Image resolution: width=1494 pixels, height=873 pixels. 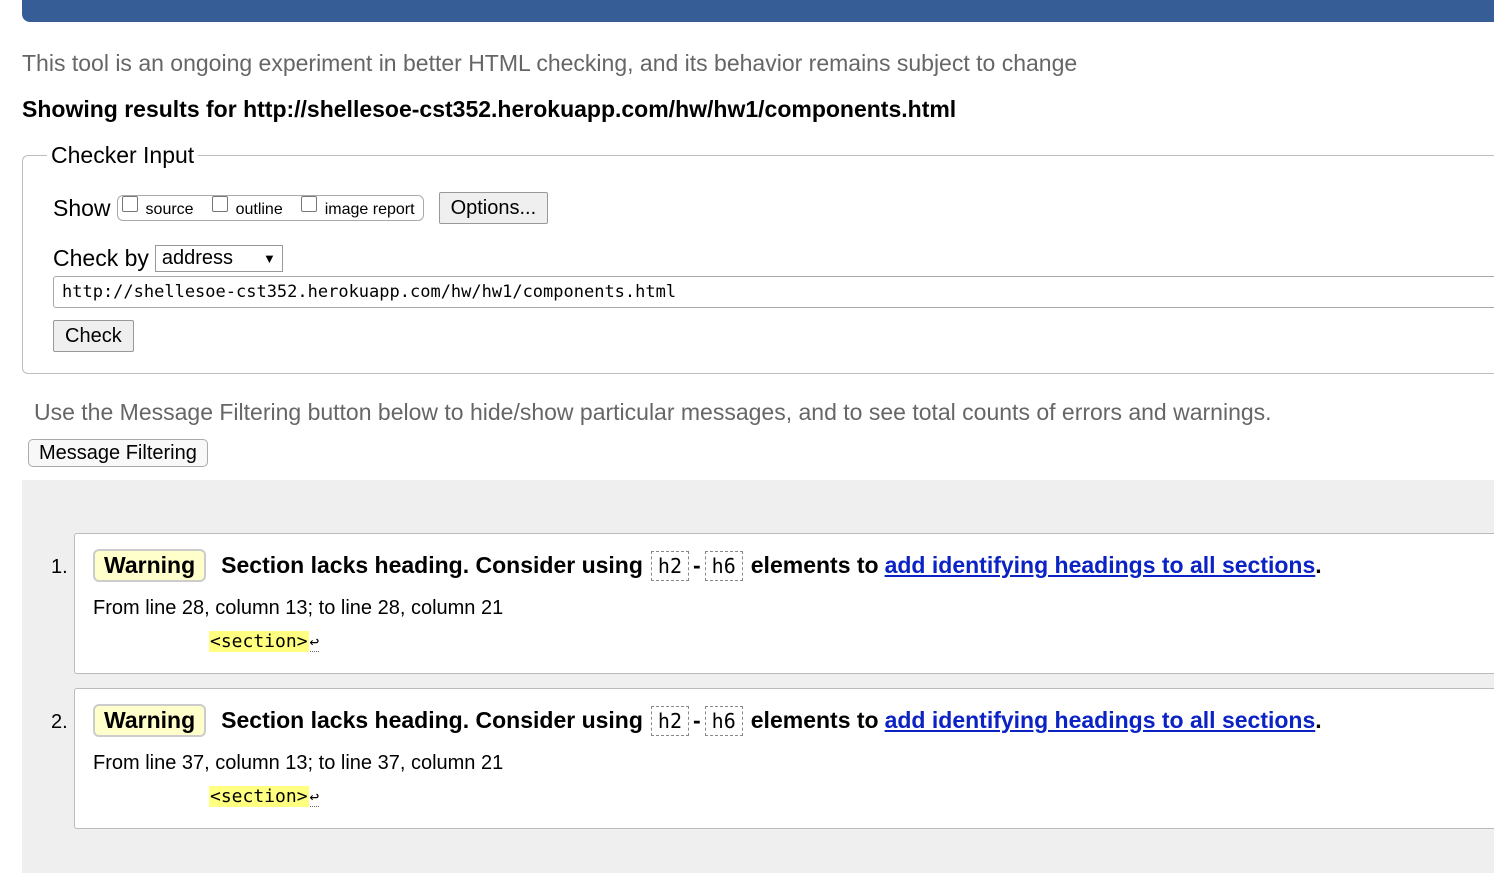 What do you see at coordinates (259, 209) in the screenshot?
I see `outline-label: outline` at bounding box center [259, 209].